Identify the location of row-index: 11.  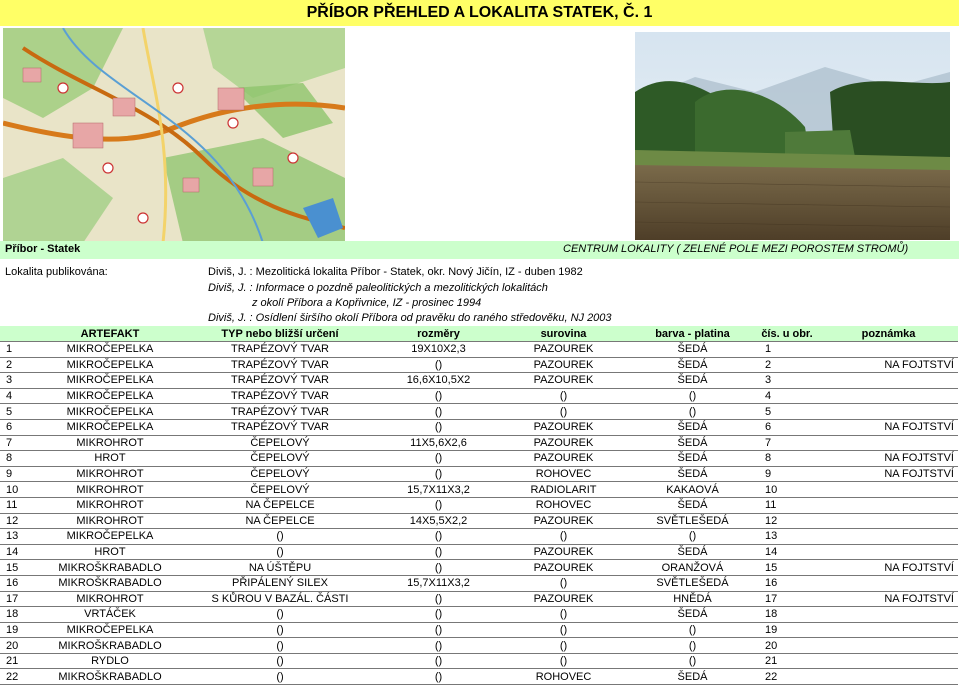
(20, 505).